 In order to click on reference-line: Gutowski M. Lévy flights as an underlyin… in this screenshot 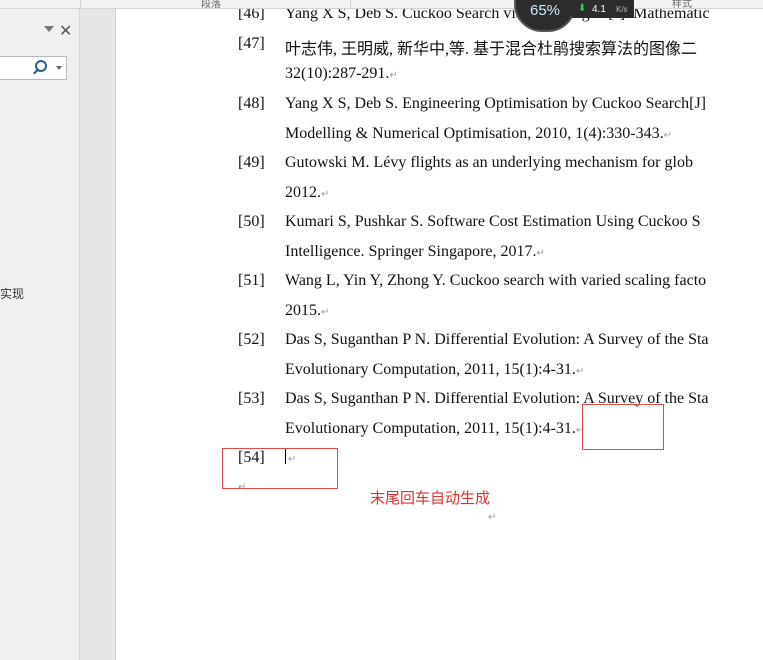, I will do `click(489, 163)`.